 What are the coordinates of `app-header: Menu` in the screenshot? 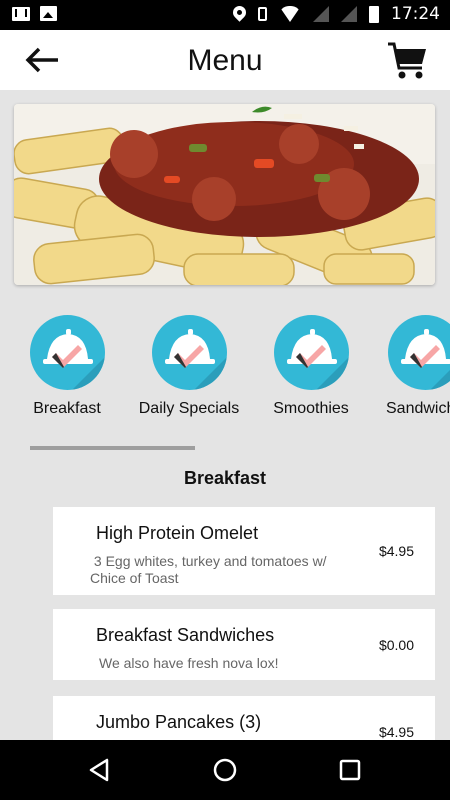 It's located at (225, 60).